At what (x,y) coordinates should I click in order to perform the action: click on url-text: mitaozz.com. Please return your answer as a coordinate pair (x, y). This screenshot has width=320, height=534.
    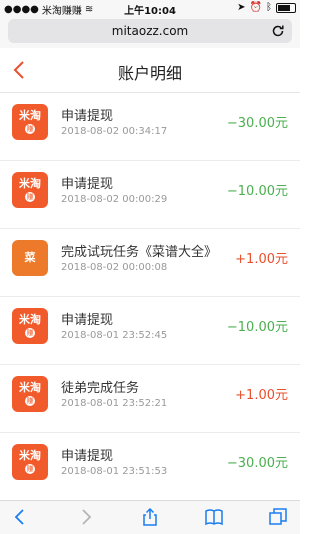
    Looking at the image, I should click on (150, 31).